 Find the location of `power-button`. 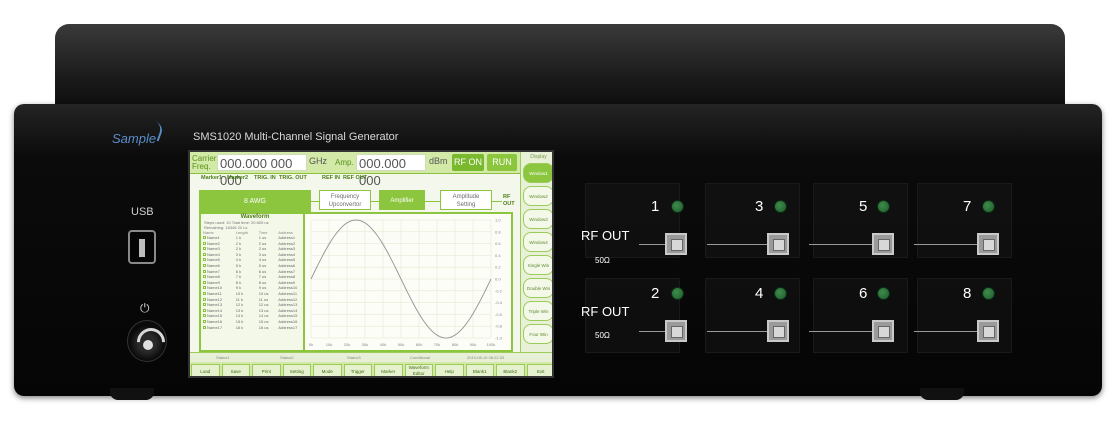

power-button is located at coordinates (147, 341).